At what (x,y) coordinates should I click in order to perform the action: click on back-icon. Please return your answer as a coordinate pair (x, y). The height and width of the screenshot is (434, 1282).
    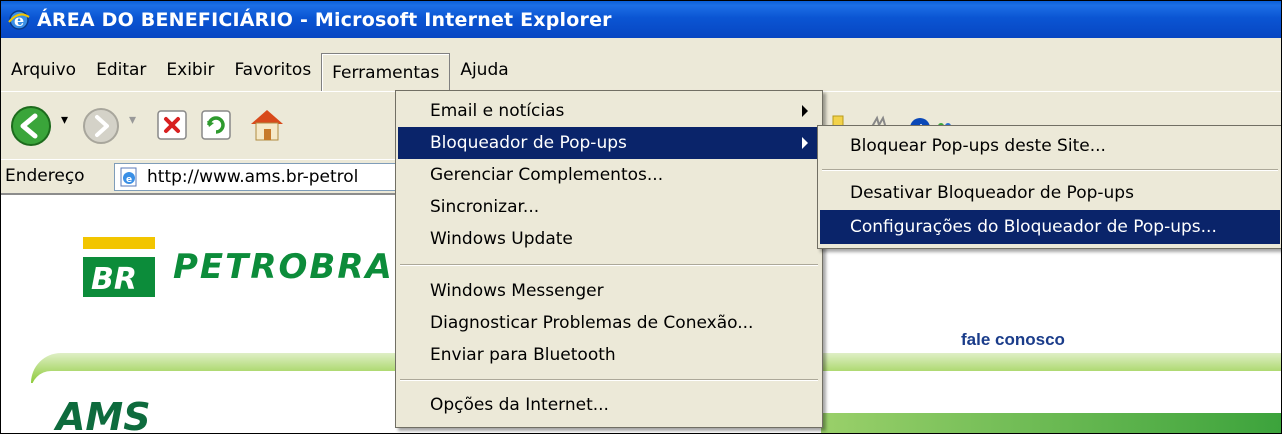
    Looking at the image, I should click on (31, 126).